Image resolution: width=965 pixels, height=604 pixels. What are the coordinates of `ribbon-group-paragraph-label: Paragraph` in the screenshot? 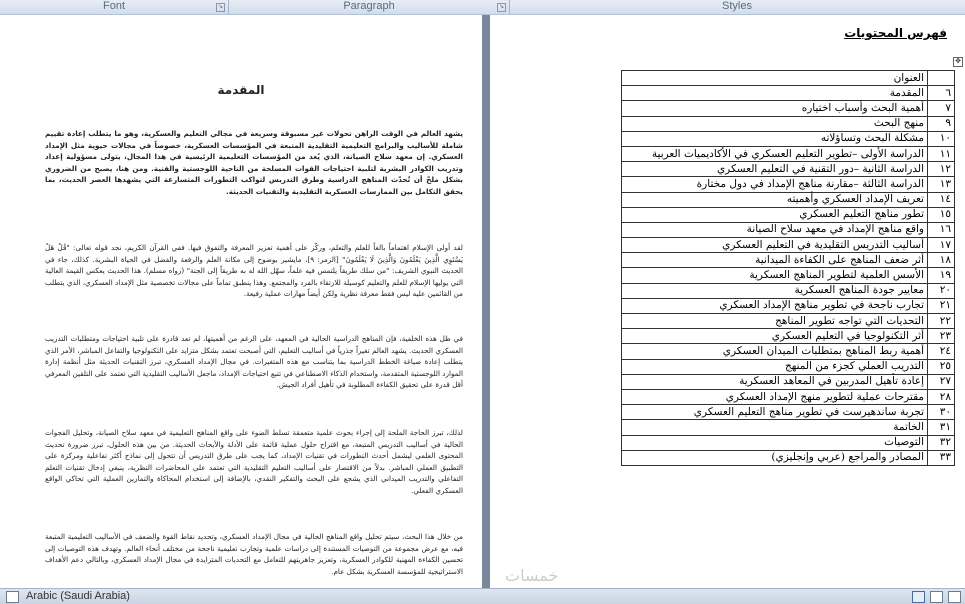 It's located at (369, 6).